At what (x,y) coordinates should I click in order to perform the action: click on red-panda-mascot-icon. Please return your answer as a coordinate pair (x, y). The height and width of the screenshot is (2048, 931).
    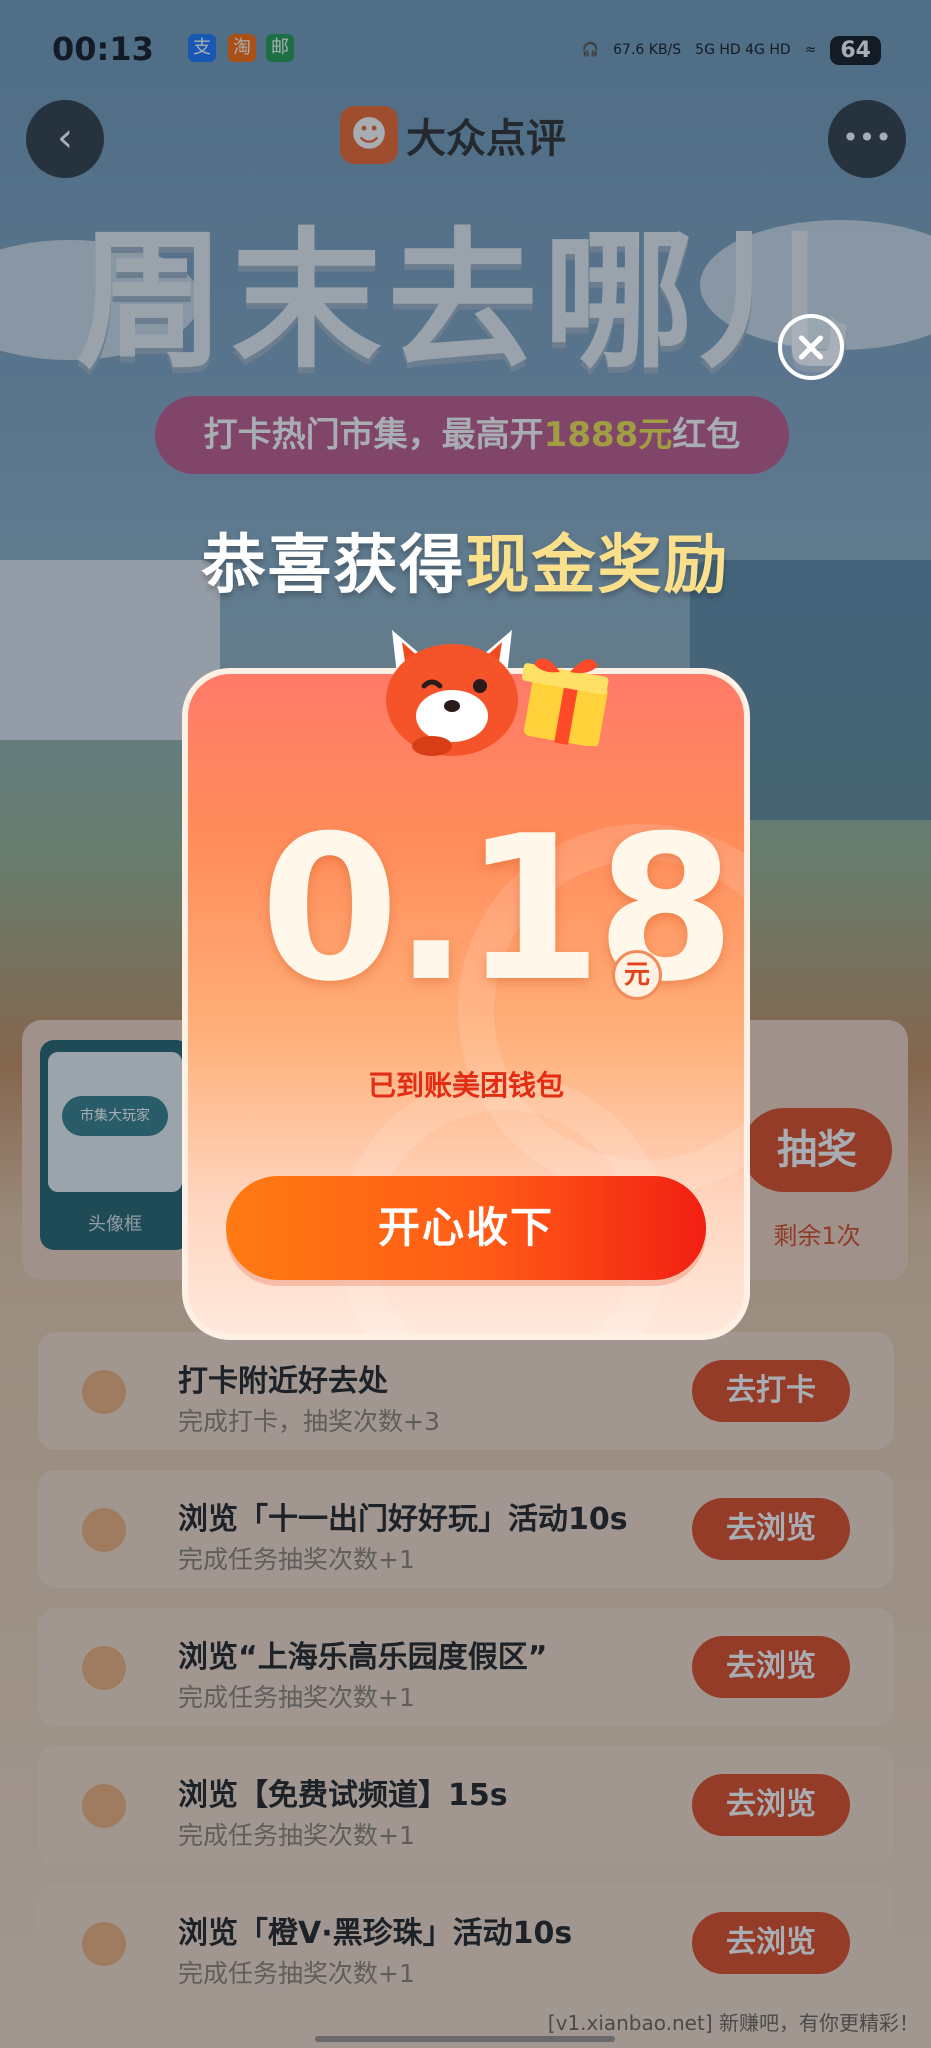
    Looking at the image, I should click on (452, 693).